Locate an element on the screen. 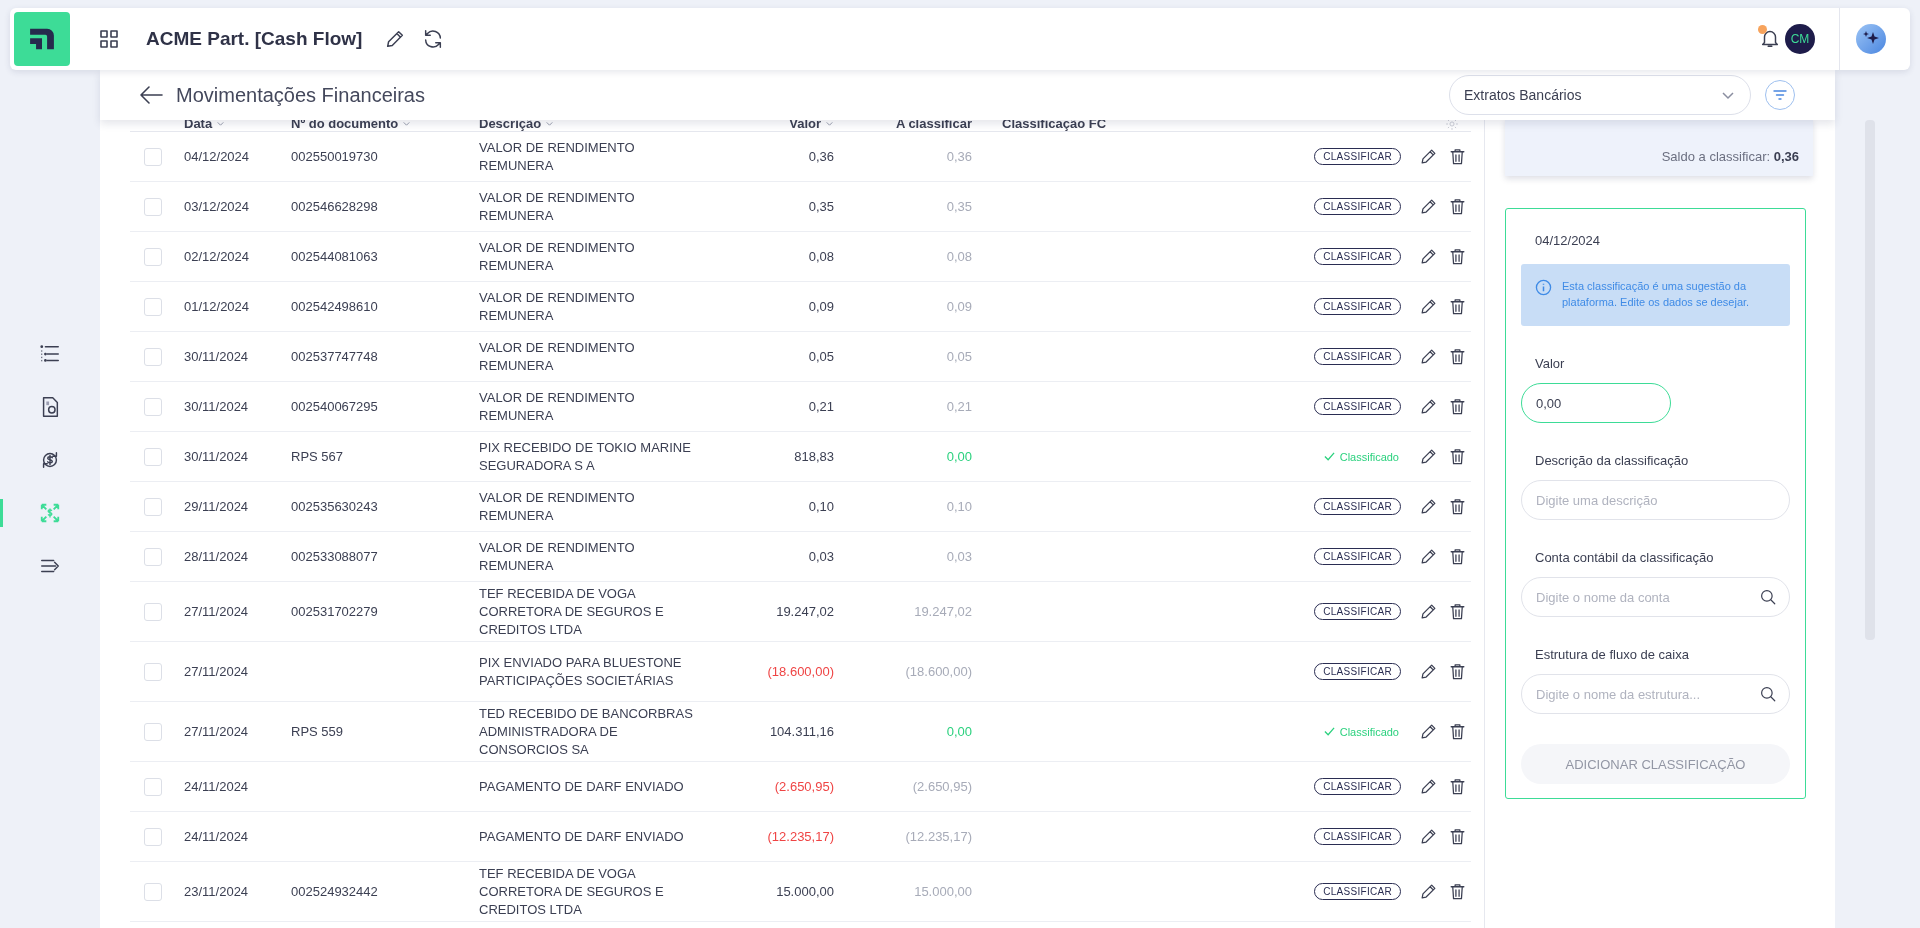 This screenshot has height=928, width=1920. filter-button is located at coordinates (1780, 95).